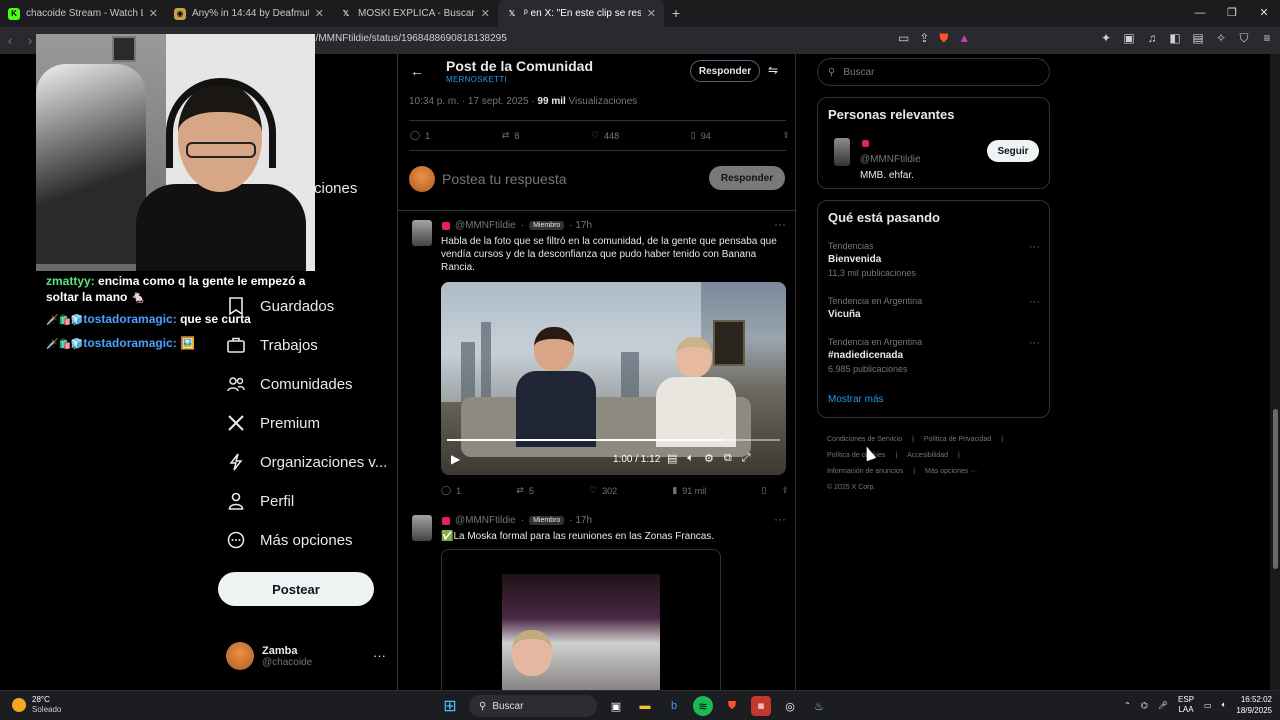  I want to click on menu-icon: ≡, so click(1267, 38).